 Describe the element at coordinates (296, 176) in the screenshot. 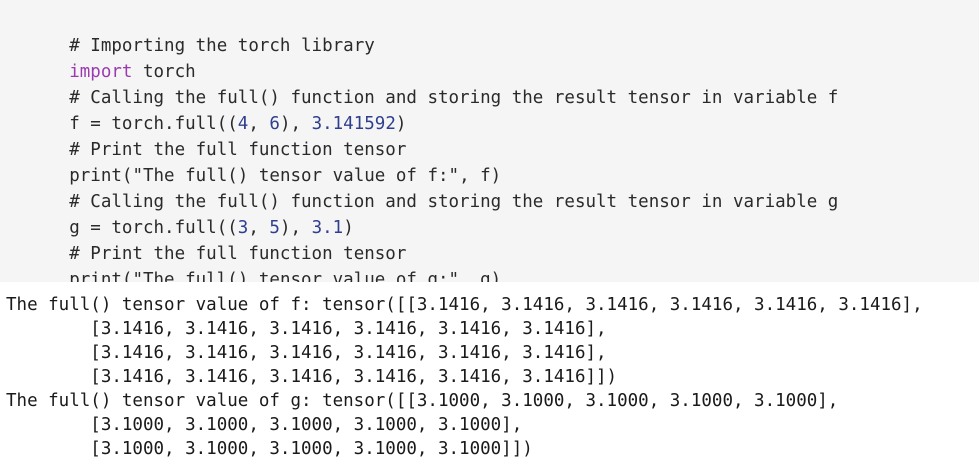

I see `code-string: "The full() tensor value of f:"` at that location.